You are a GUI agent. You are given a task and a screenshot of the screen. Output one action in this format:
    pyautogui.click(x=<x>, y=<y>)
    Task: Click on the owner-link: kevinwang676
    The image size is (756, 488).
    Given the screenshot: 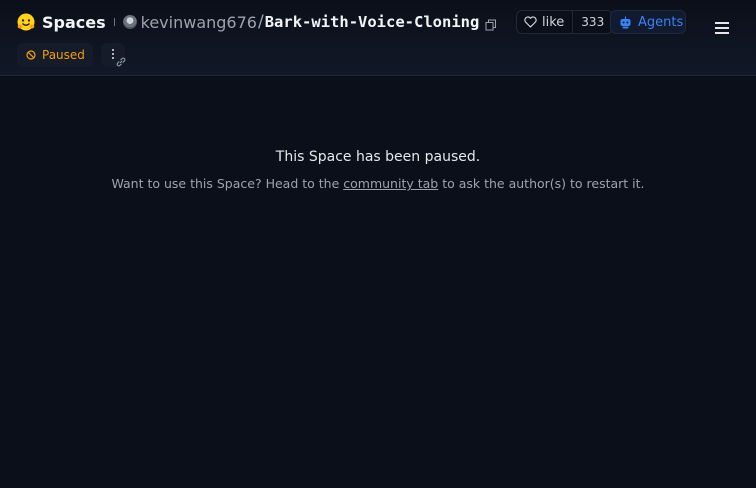 What is the action you would take?
    pyautogui.click(x=199, y=22)
    